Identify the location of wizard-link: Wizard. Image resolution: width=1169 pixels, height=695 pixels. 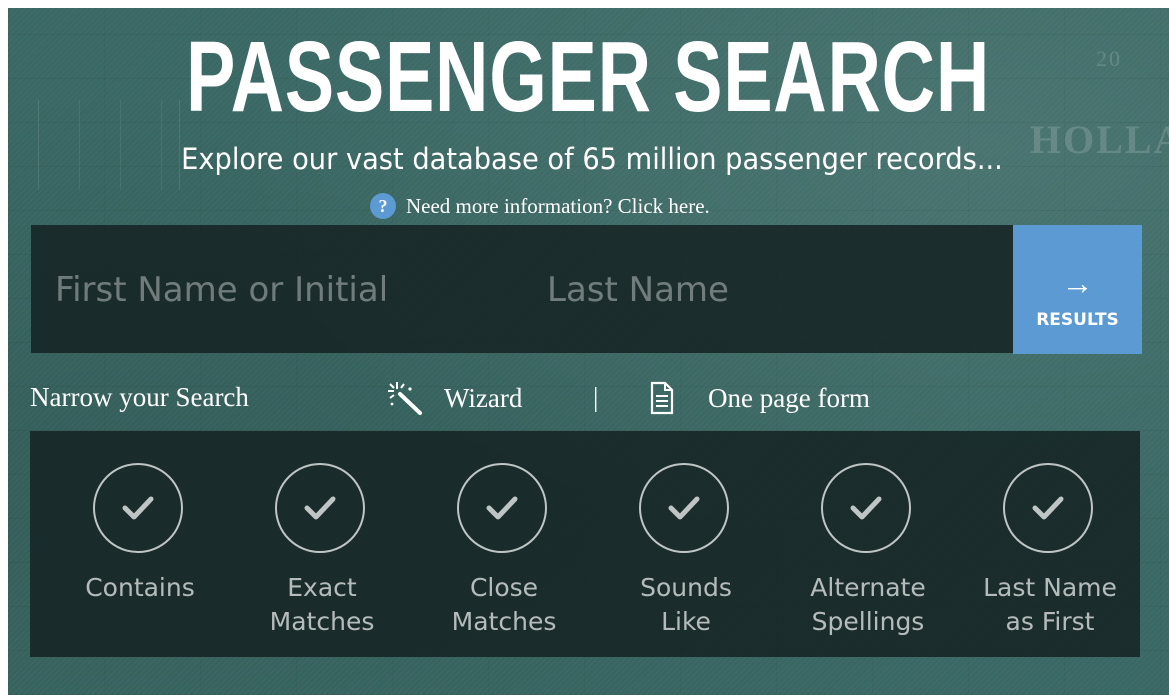
(454, 398).